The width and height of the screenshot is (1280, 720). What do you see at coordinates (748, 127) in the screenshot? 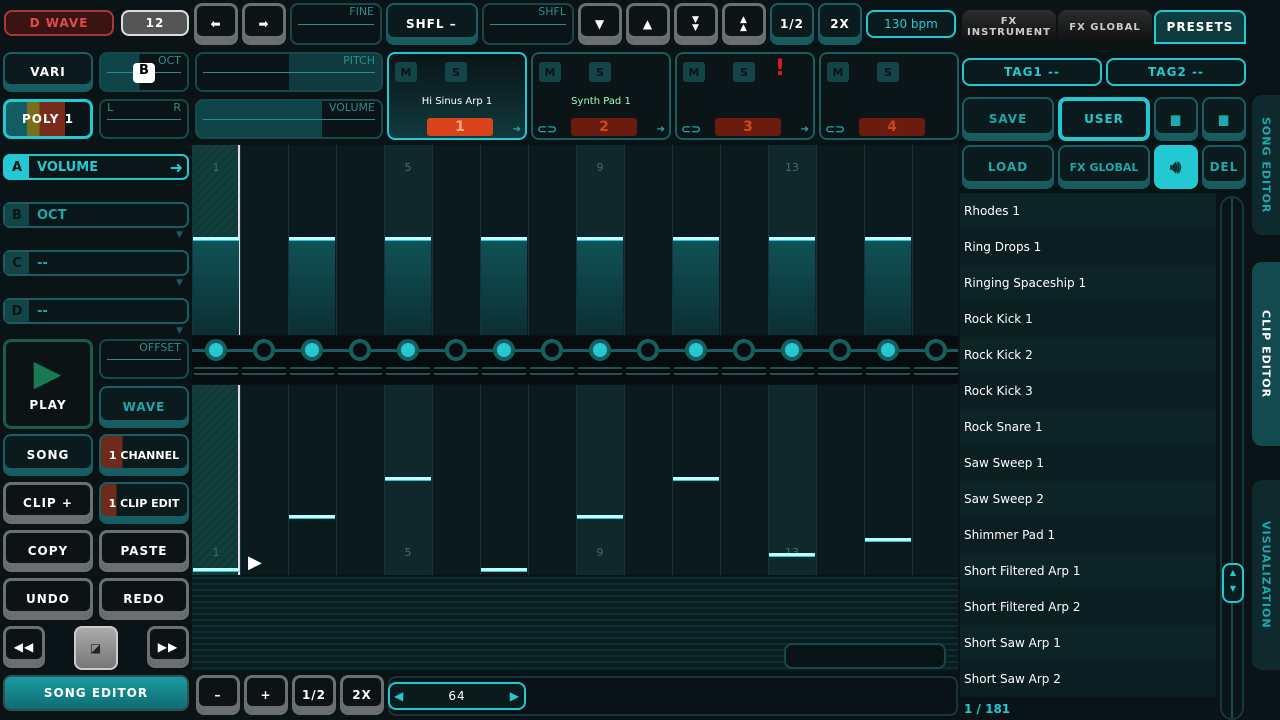
I see `track-number: 3` at bounding box center [748, 127].